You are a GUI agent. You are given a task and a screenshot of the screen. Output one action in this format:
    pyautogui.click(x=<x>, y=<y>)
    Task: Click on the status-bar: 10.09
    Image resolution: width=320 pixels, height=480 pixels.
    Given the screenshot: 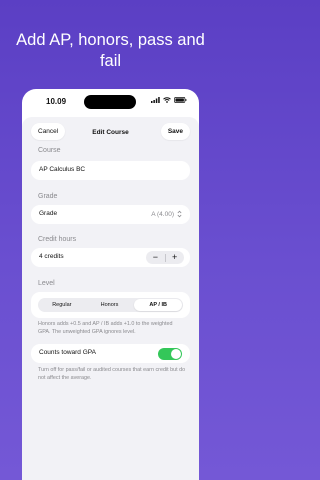 What is the action you would take?
    pyautogui.click(x=110, y=103)
    